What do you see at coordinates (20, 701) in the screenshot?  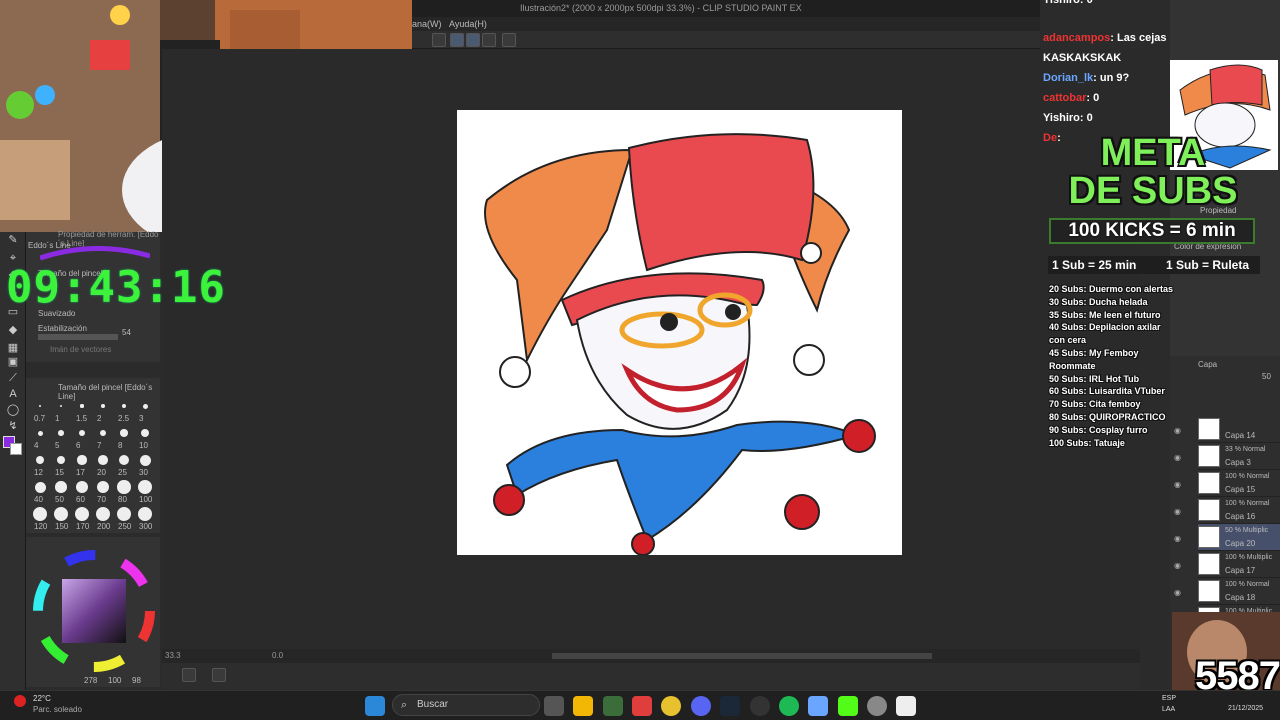 I see `weather-icon` at bounding box center [20, 701].